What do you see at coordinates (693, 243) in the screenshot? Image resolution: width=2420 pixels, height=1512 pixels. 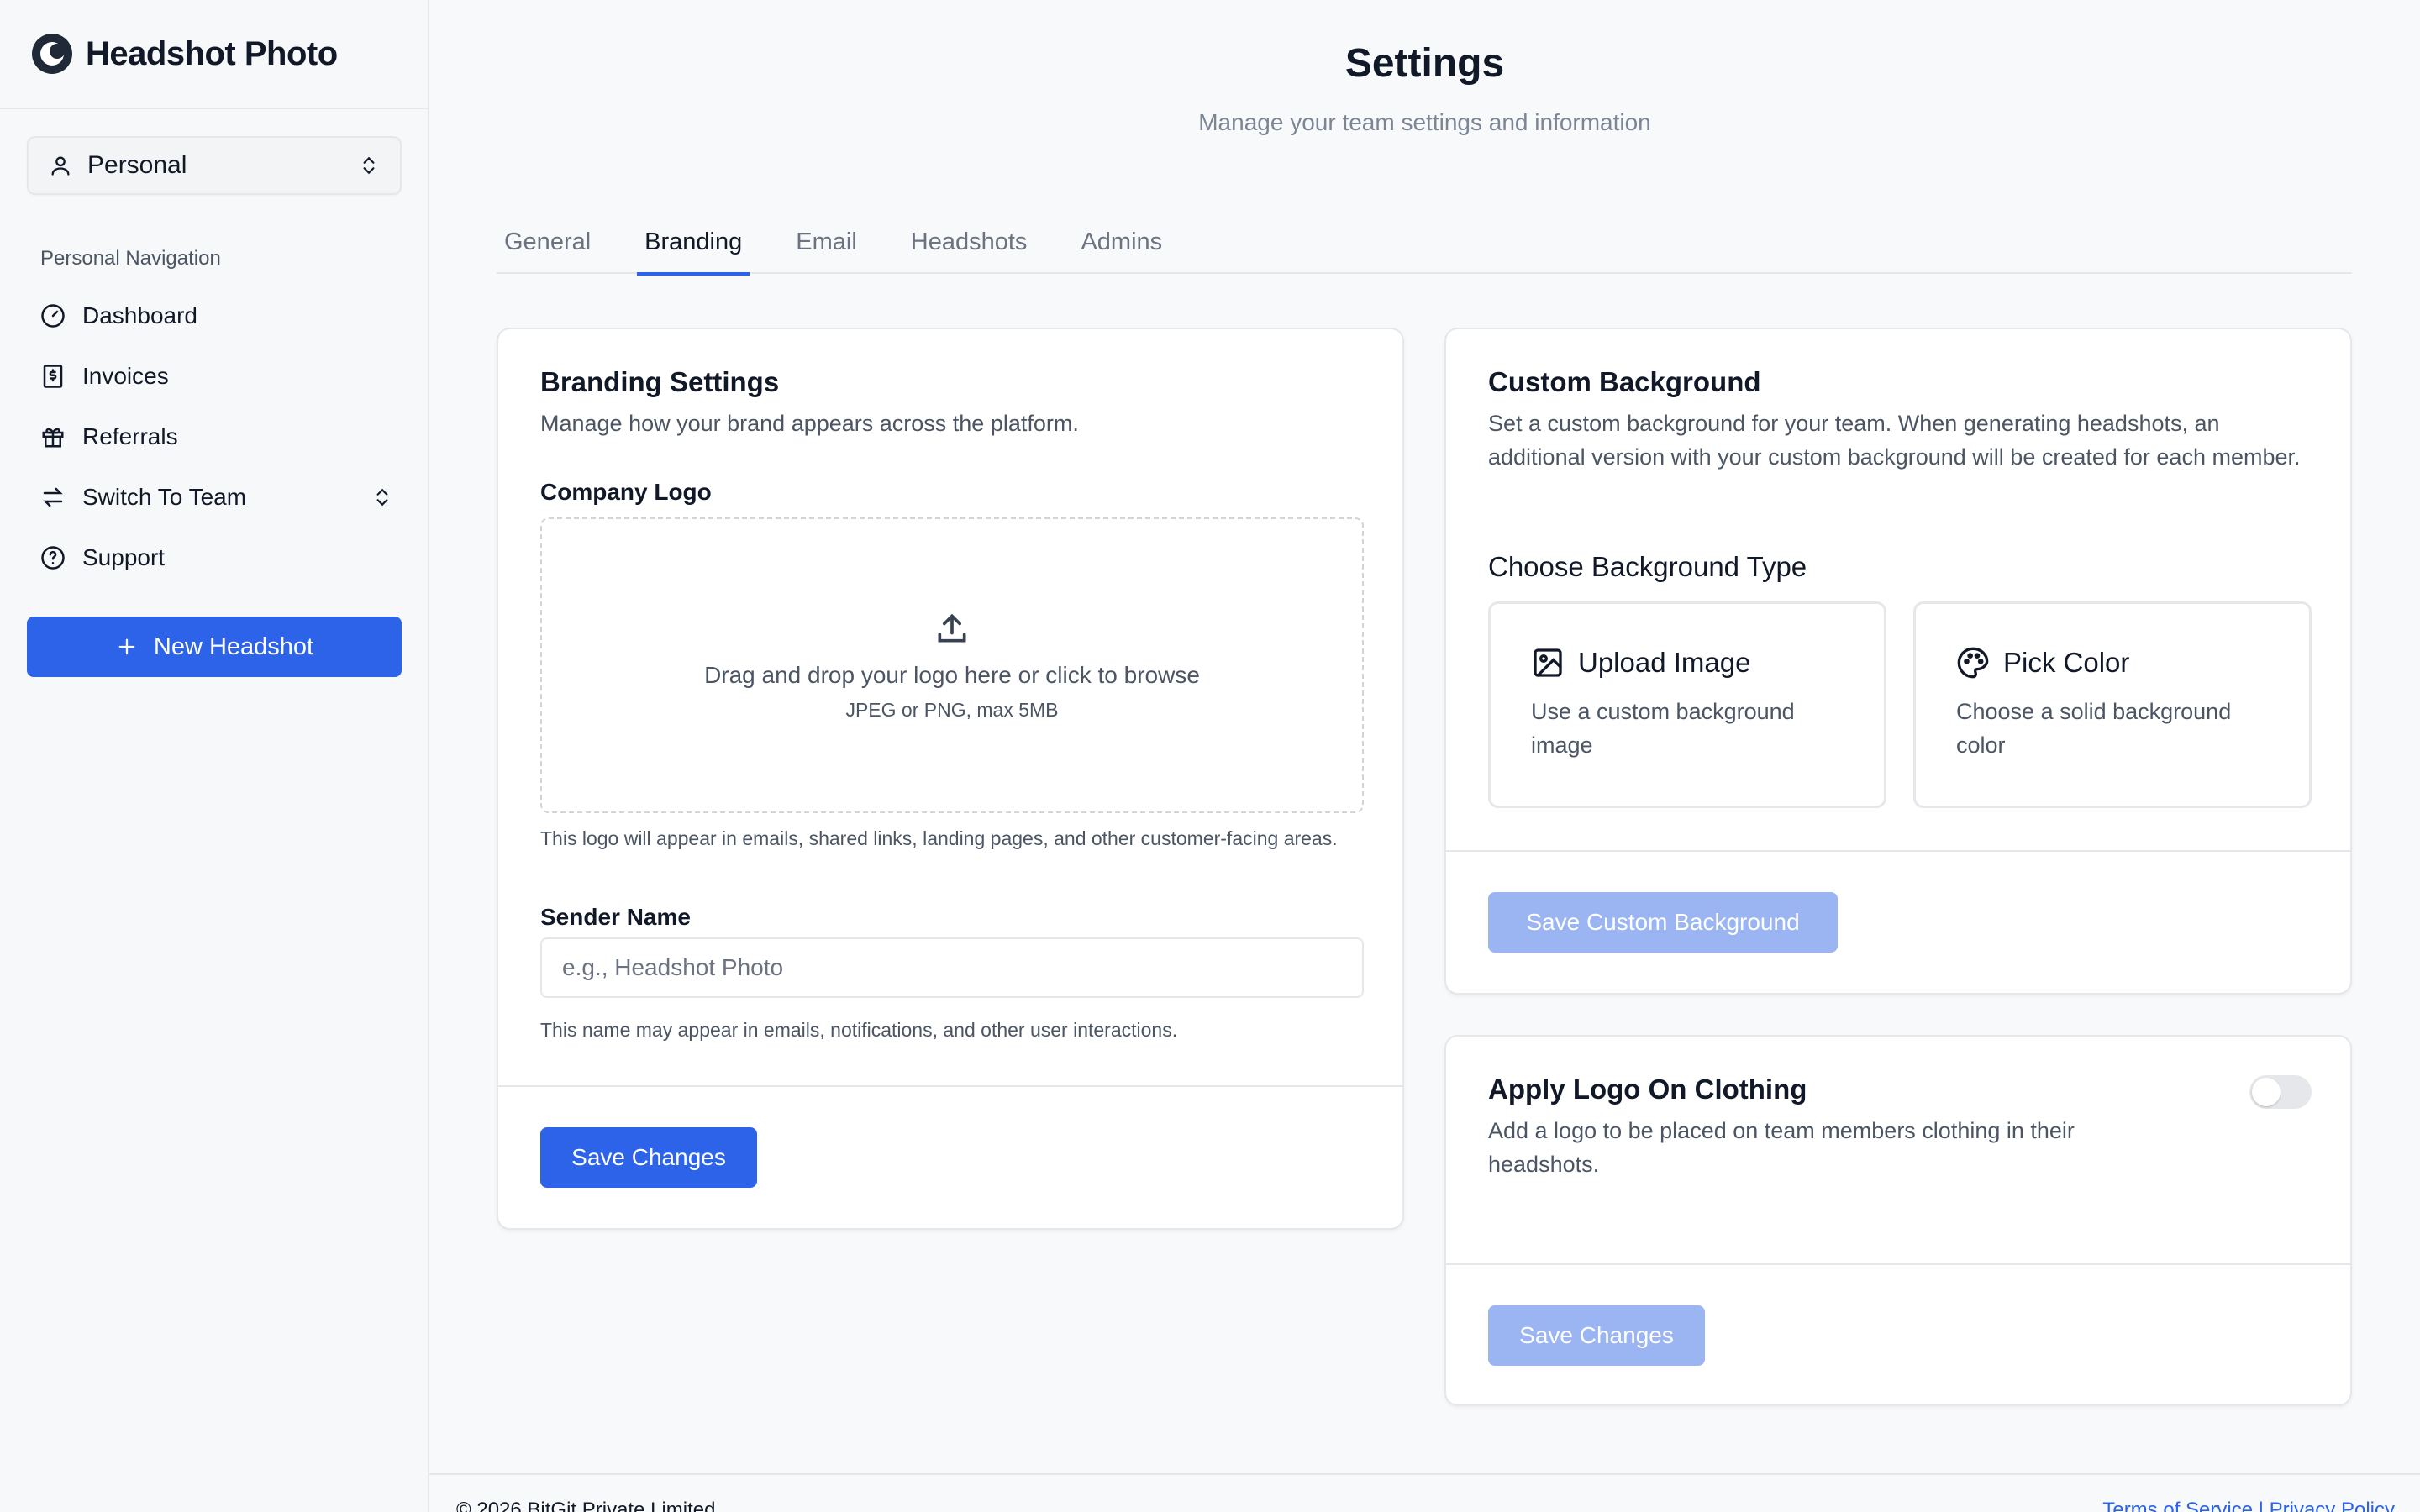 I see `tab-branding: Branding` at bounding box center [693, 243].